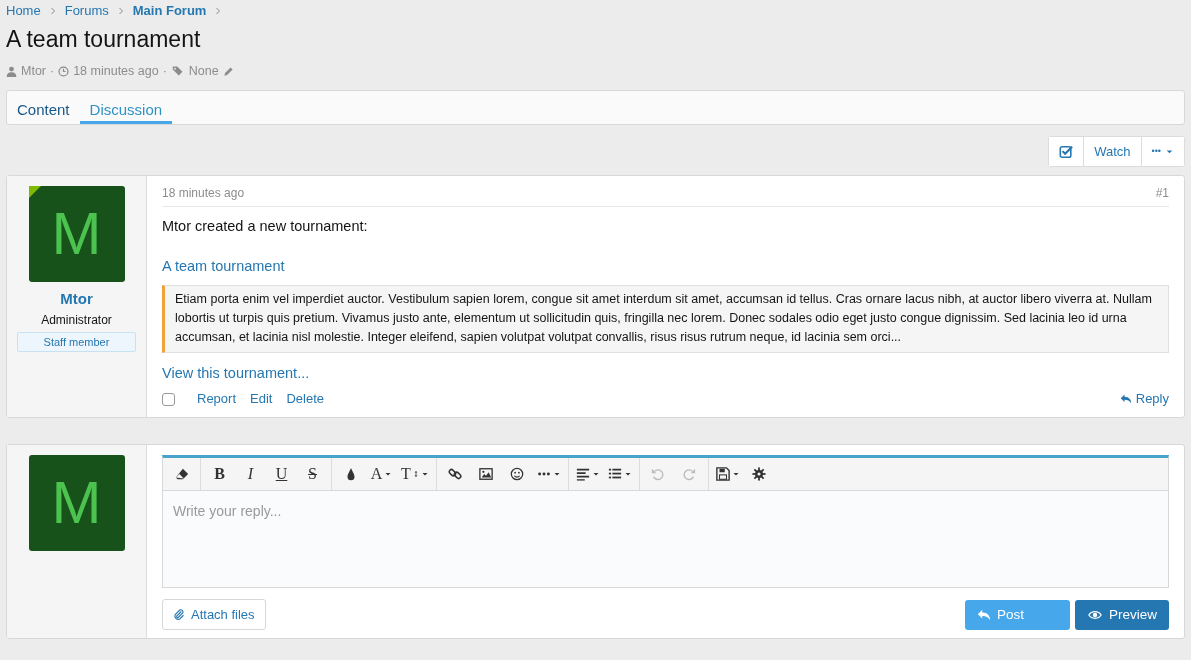  Describe the element at coordinates (689, 473) in the screenshot. I see `redo-icon` at that location.